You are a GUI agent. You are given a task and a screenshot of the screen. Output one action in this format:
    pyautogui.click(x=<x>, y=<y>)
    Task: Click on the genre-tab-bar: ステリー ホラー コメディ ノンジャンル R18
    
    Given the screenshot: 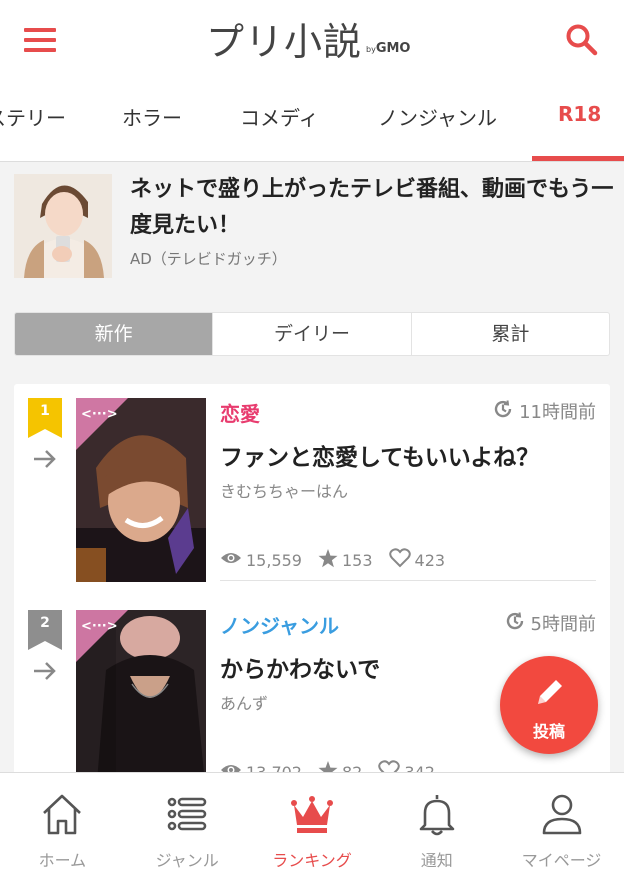 What is the action you would take?
    pyautogui.click(x=312, y=121)
    